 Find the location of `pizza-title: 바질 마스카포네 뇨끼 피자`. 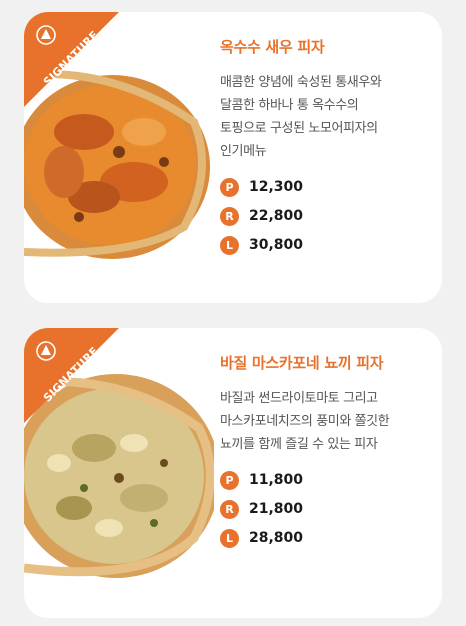

pizza-title: 바질 마스카포네 뇨끼 피자 is located at coordinates (302, 363).